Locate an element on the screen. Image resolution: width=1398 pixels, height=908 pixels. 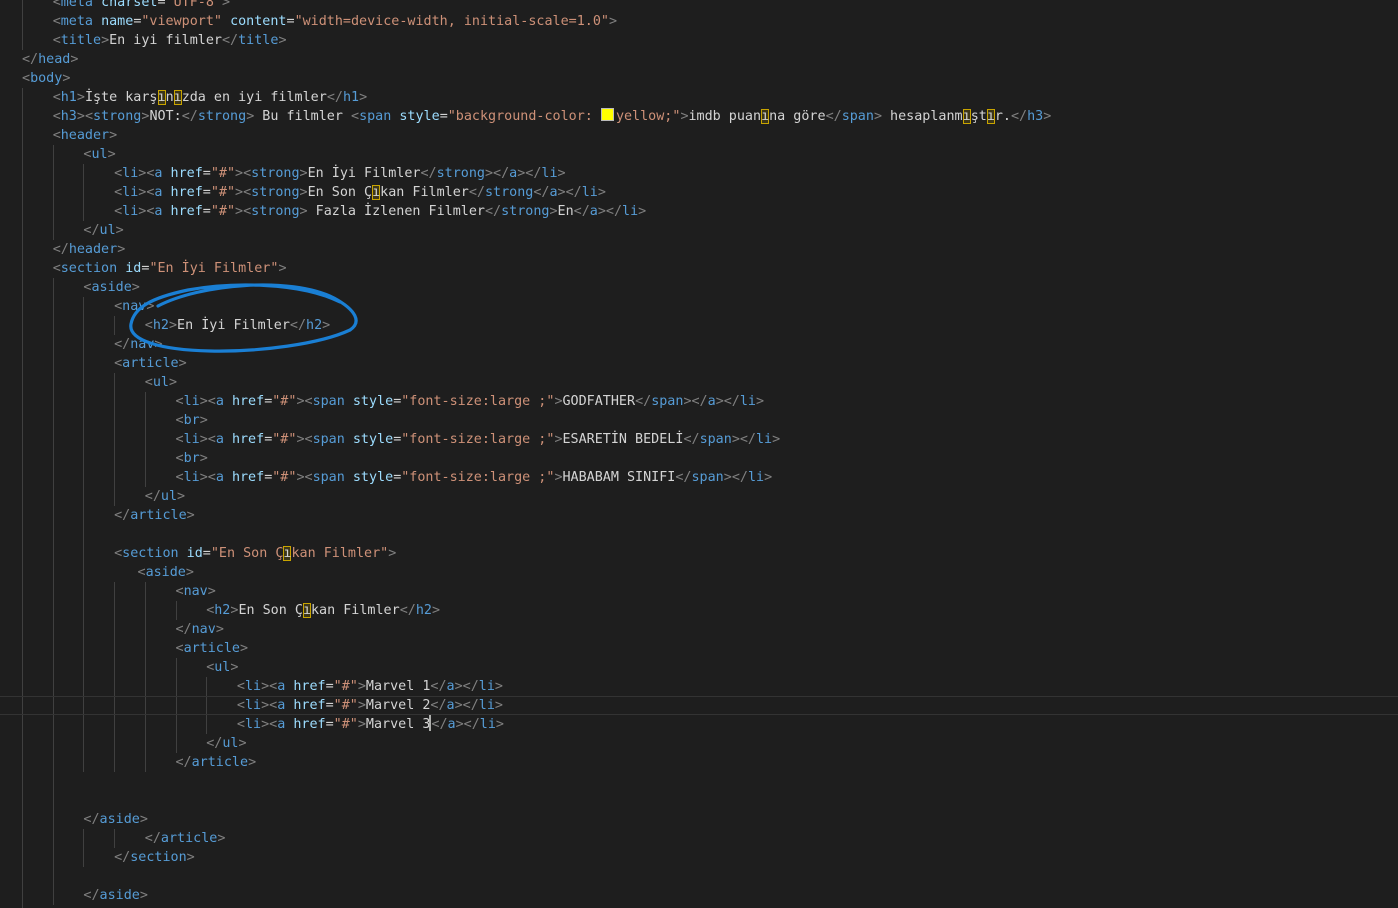
code-token: "#" is located at coordinates (284, 401).